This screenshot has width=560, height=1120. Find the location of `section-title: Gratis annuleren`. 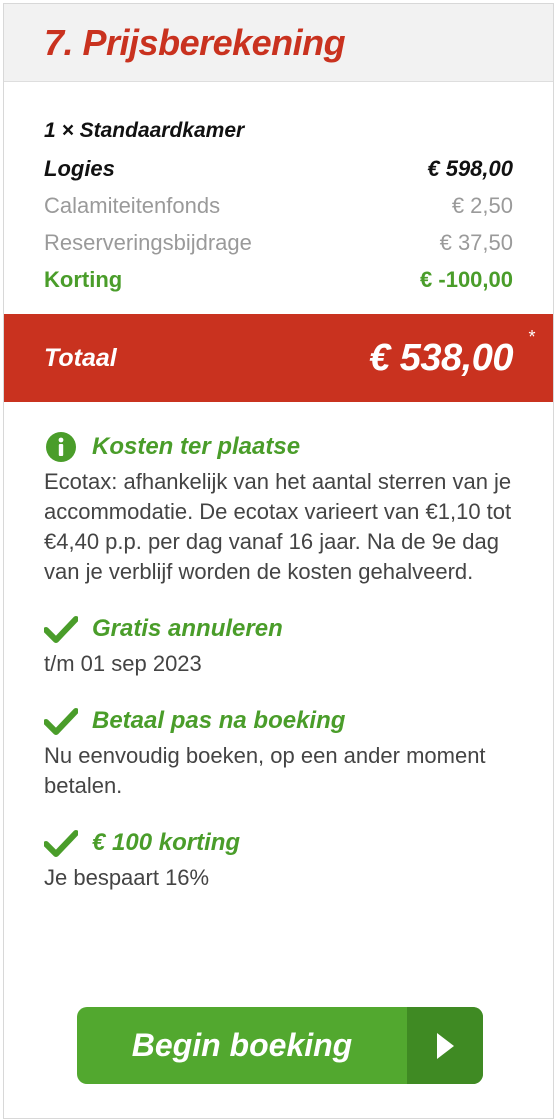

section-title: Gratis annuleren is located at coordinates (187, 628).